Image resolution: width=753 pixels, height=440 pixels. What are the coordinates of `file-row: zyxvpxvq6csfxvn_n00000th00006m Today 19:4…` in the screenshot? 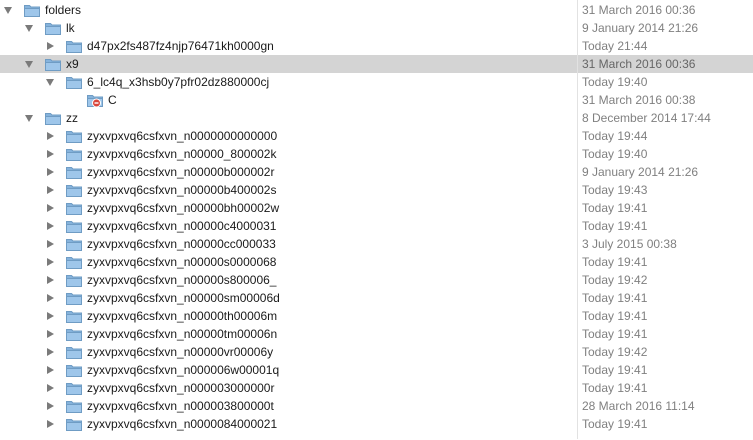 It's located at (376, 316).